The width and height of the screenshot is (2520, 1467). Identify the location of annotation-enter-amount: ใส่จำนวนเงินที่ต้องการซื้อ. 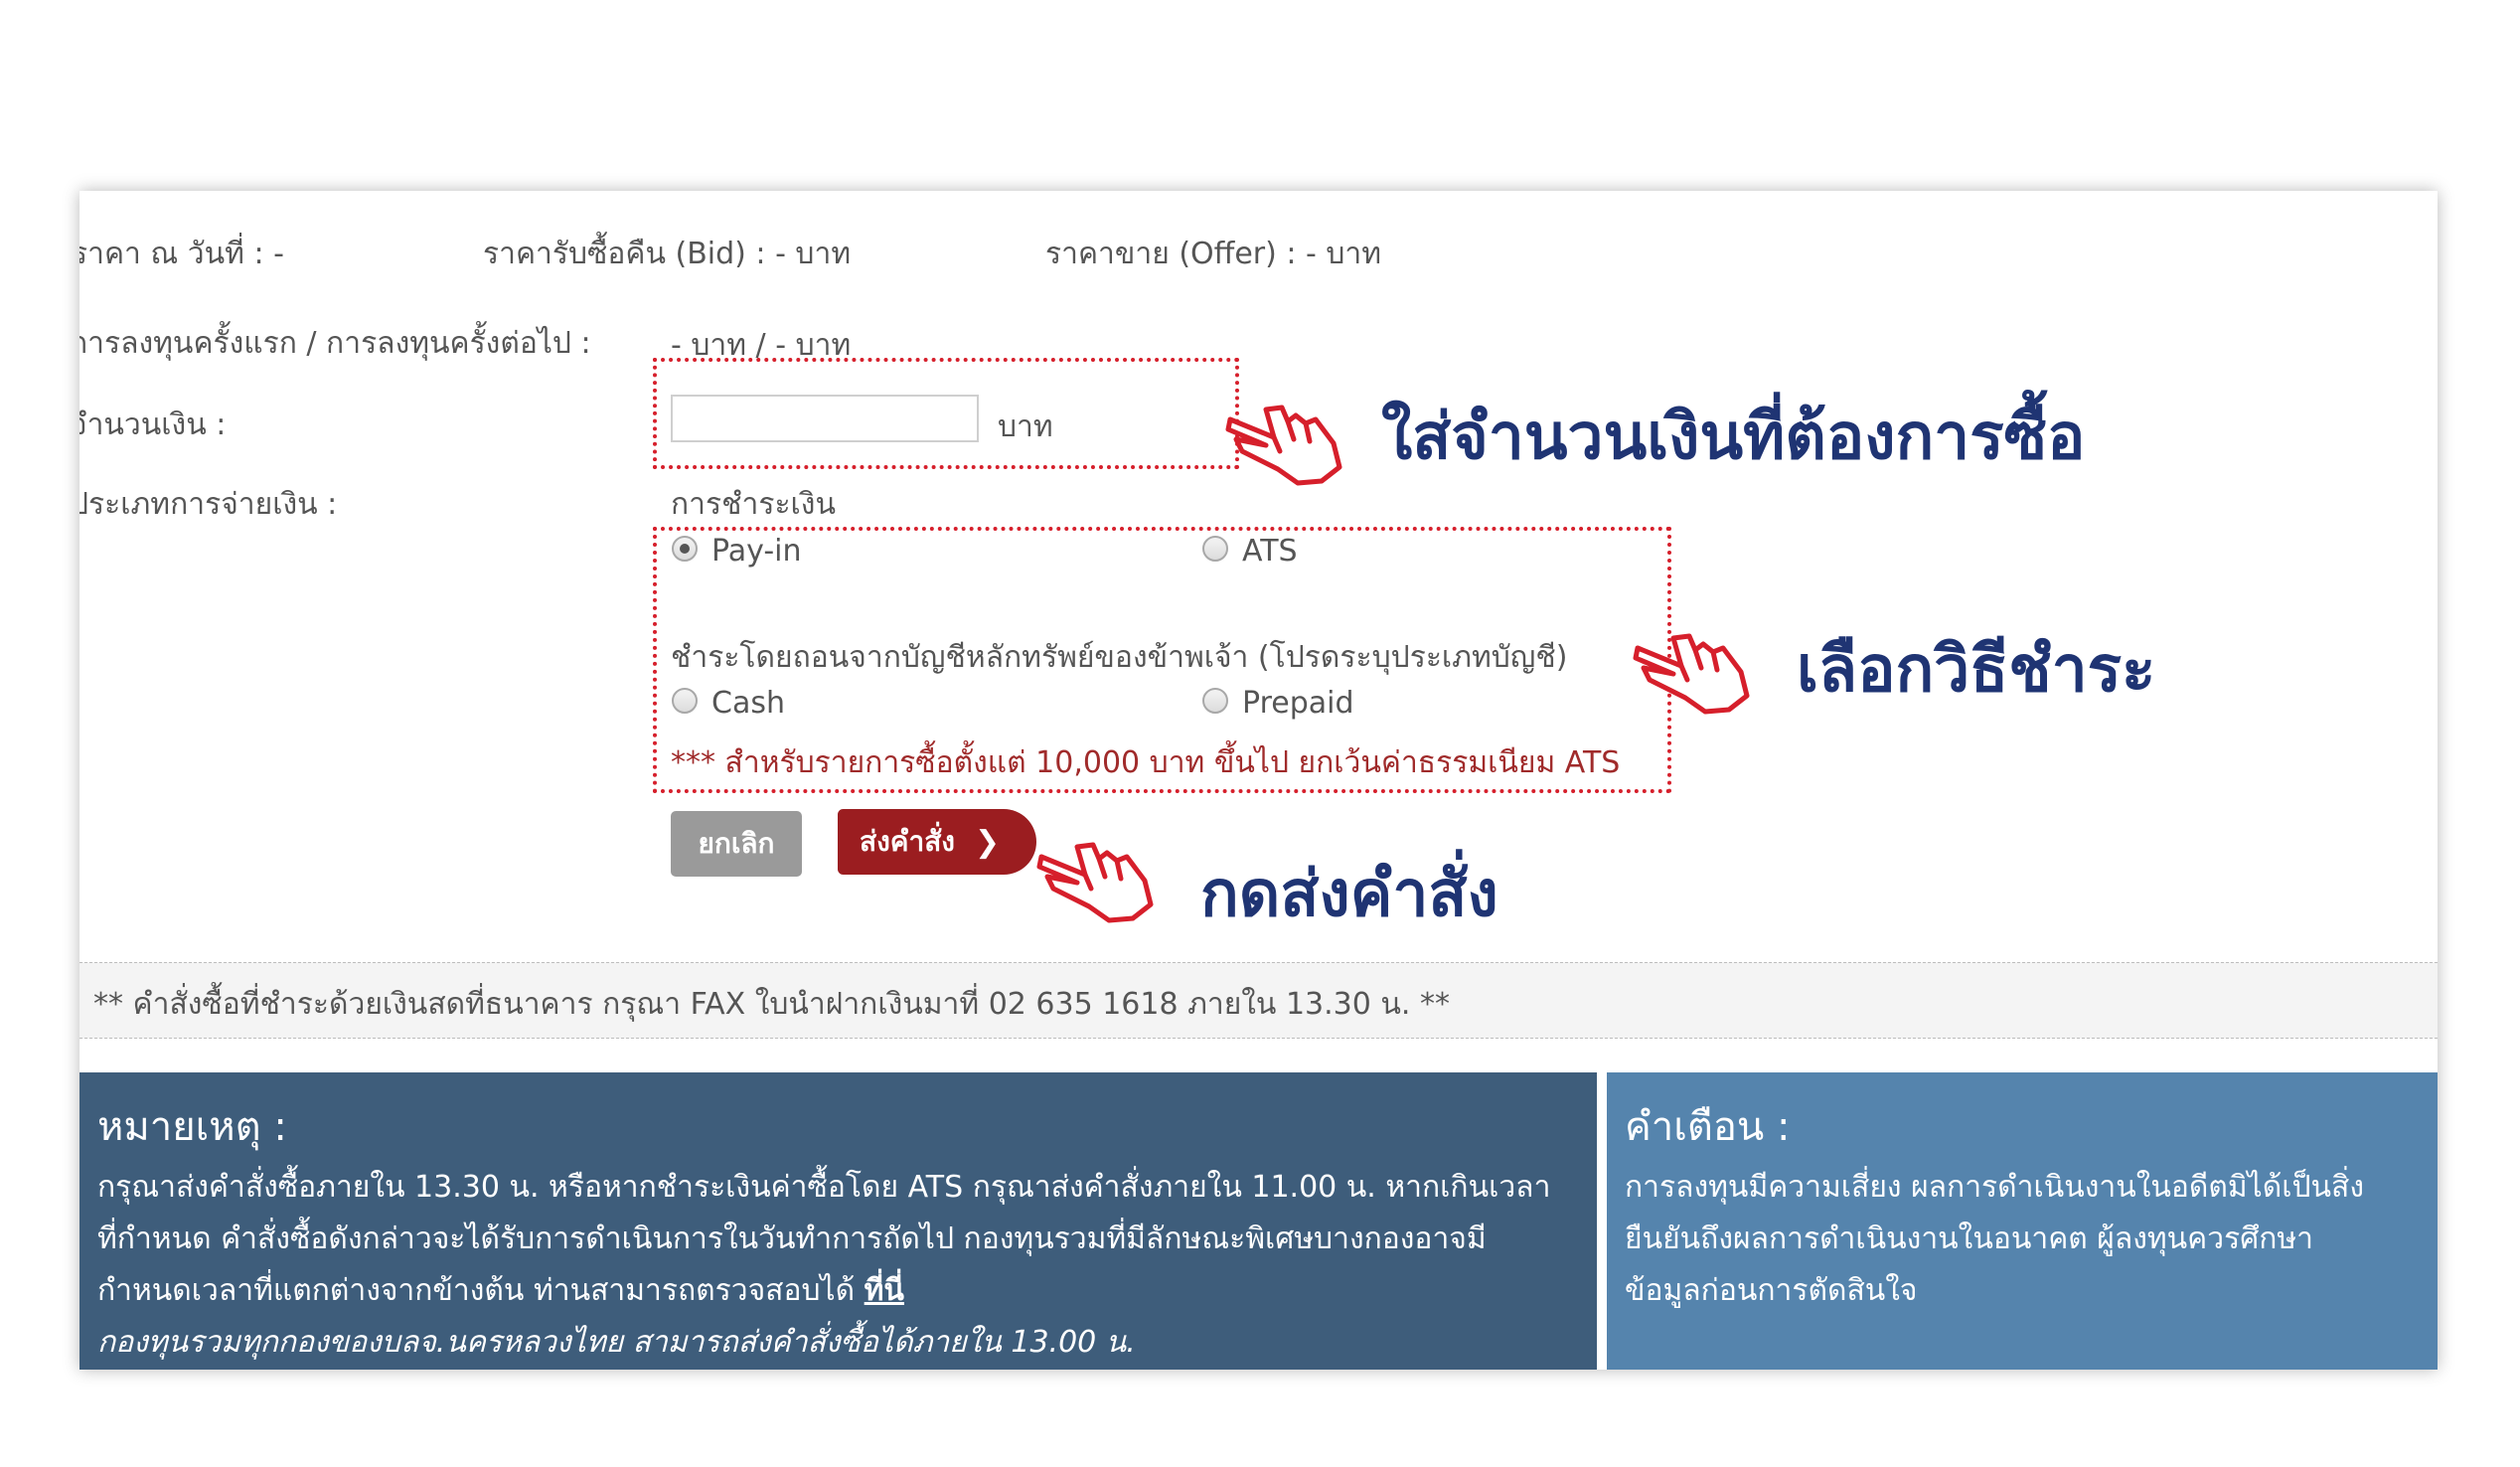
(1733, 437).